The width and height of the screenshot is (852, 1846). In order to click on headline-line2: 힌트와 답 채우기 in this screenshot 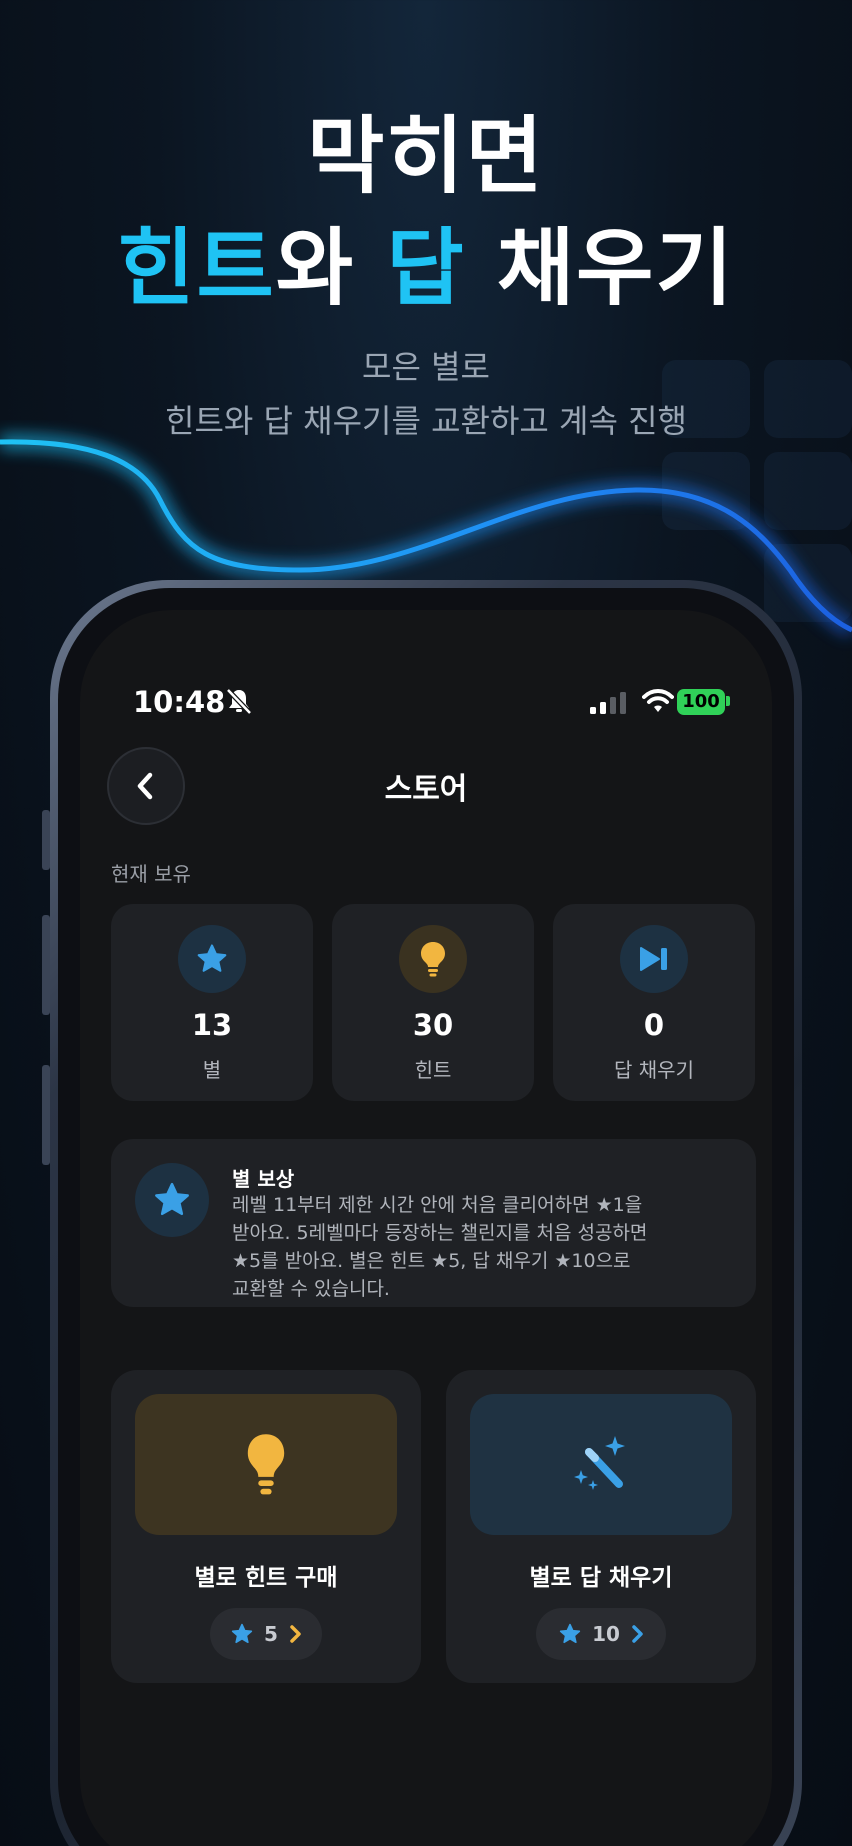, I will do `click(426, 268)`.